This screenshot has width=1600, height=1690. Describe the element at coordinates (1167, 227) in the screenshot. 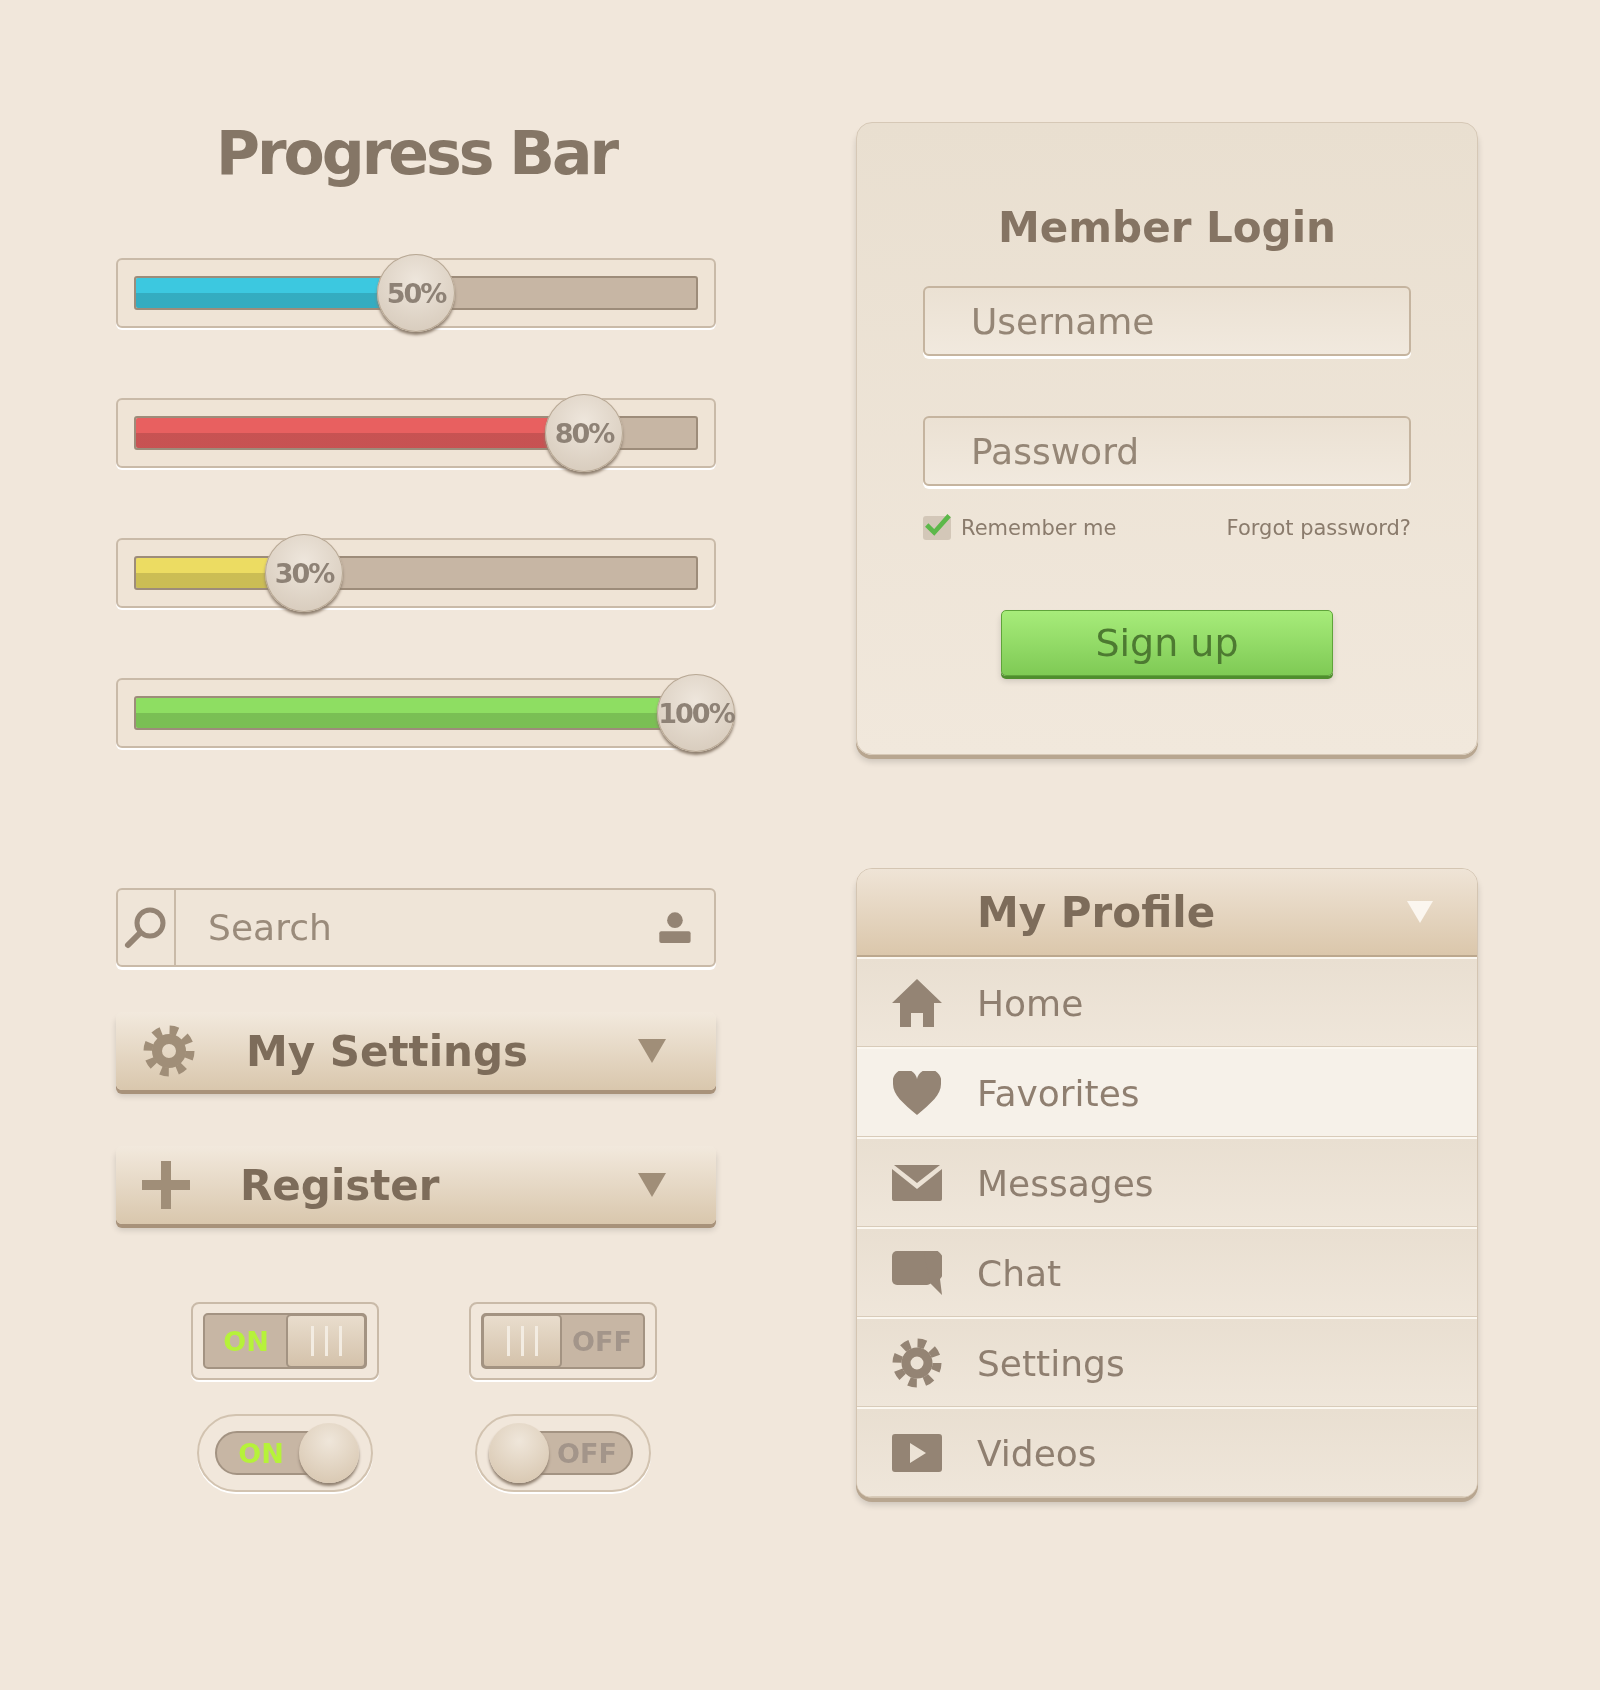

I see `login-title: Member Login` at that location.